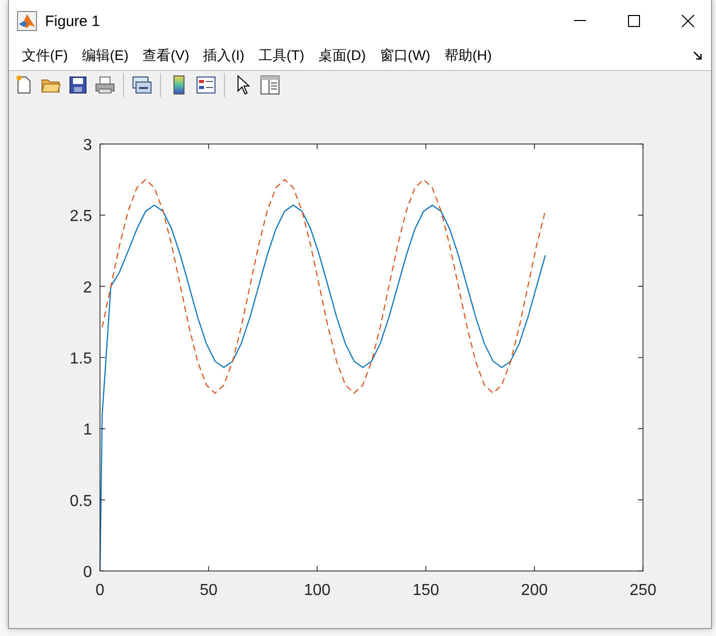 This screenshot has width=716, height=636. What do you see at coordinates (45, 55) in the screenshot?
I see `menu-item: 文件(F)` at bounding box center [45, 55].